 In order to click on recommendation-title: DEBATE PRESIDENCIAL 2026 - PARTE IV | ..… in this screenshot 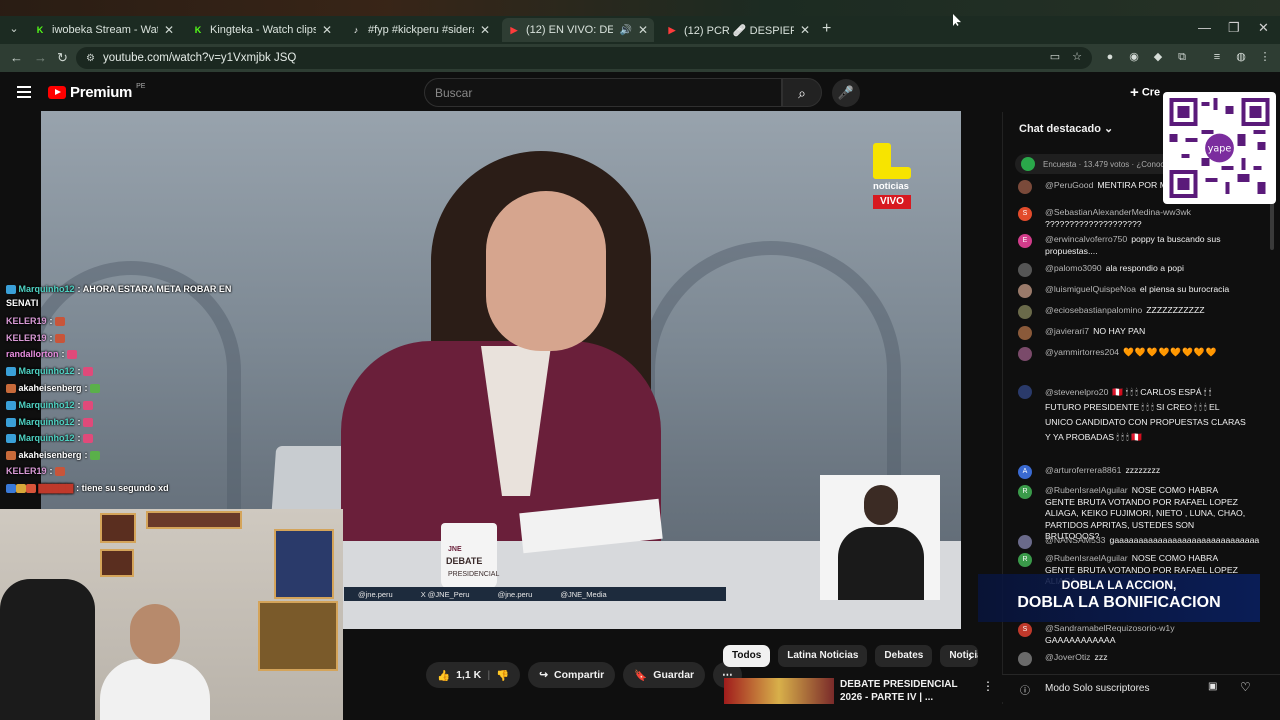, I will do `click(906, 691)`.